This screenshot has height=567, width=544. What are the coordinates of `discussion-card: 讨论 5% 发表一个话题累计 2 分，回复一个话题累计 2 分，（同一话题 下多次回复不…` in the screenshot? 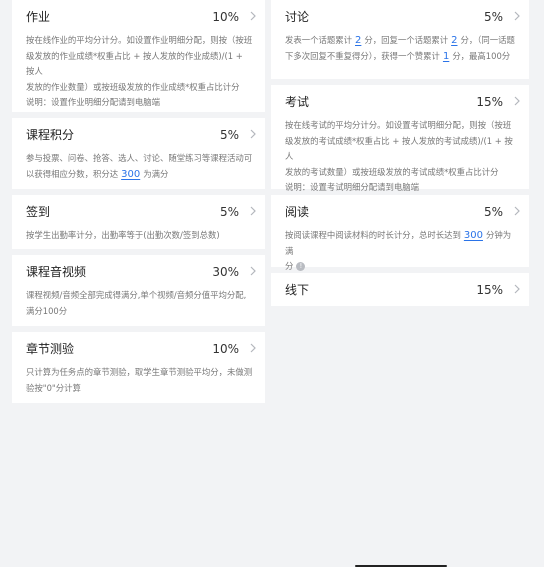 It's located at (400, 39).